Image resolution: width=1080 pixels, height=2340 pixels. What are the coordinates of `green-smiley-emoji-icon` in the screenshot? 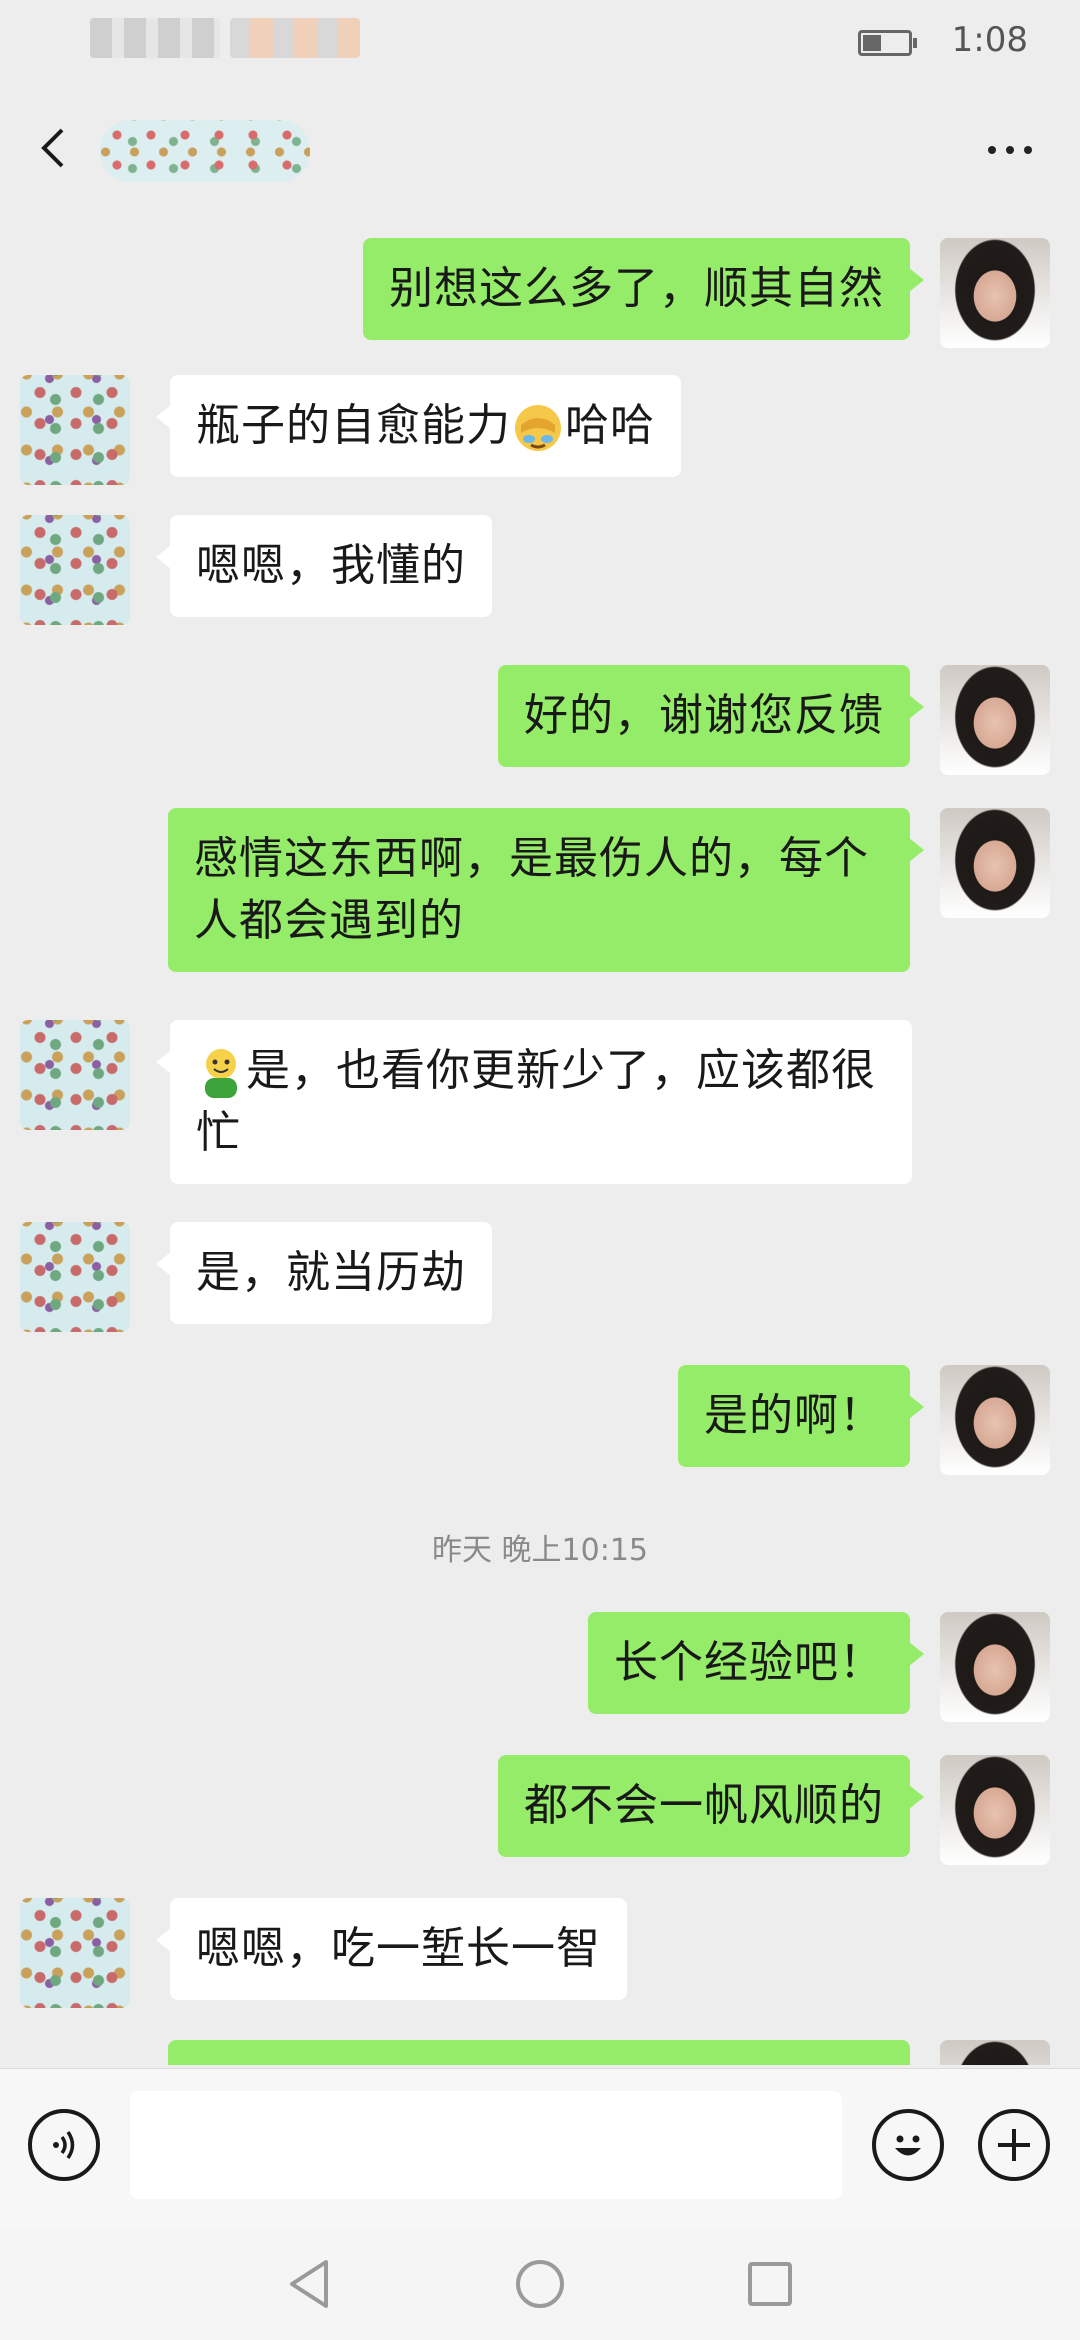 It's located at (221, 1073).